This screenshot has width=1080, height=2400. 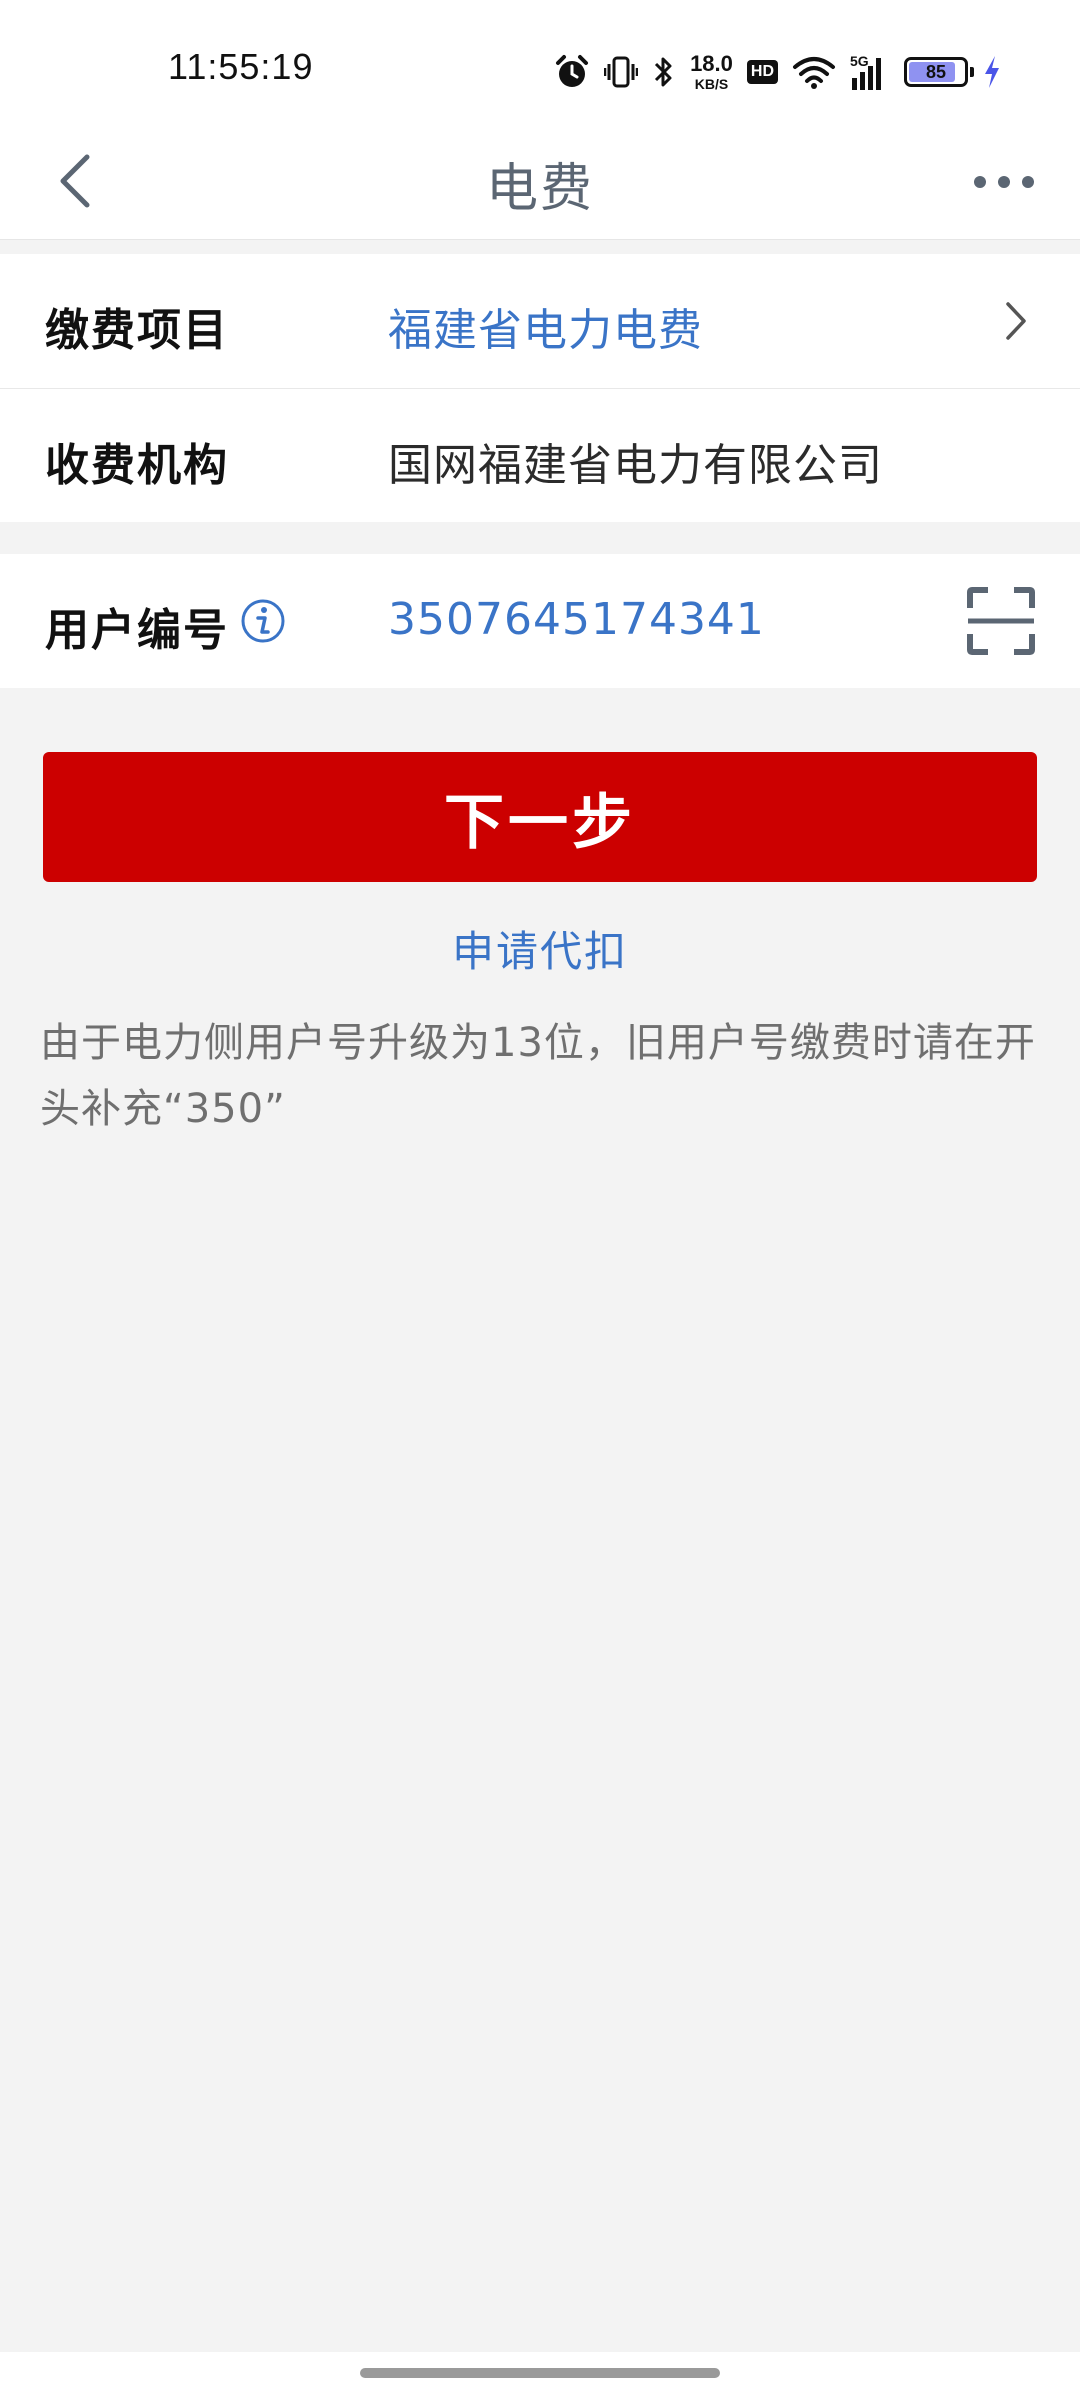 I want to click on more-dots-icon, so click(x=1004, y=182).